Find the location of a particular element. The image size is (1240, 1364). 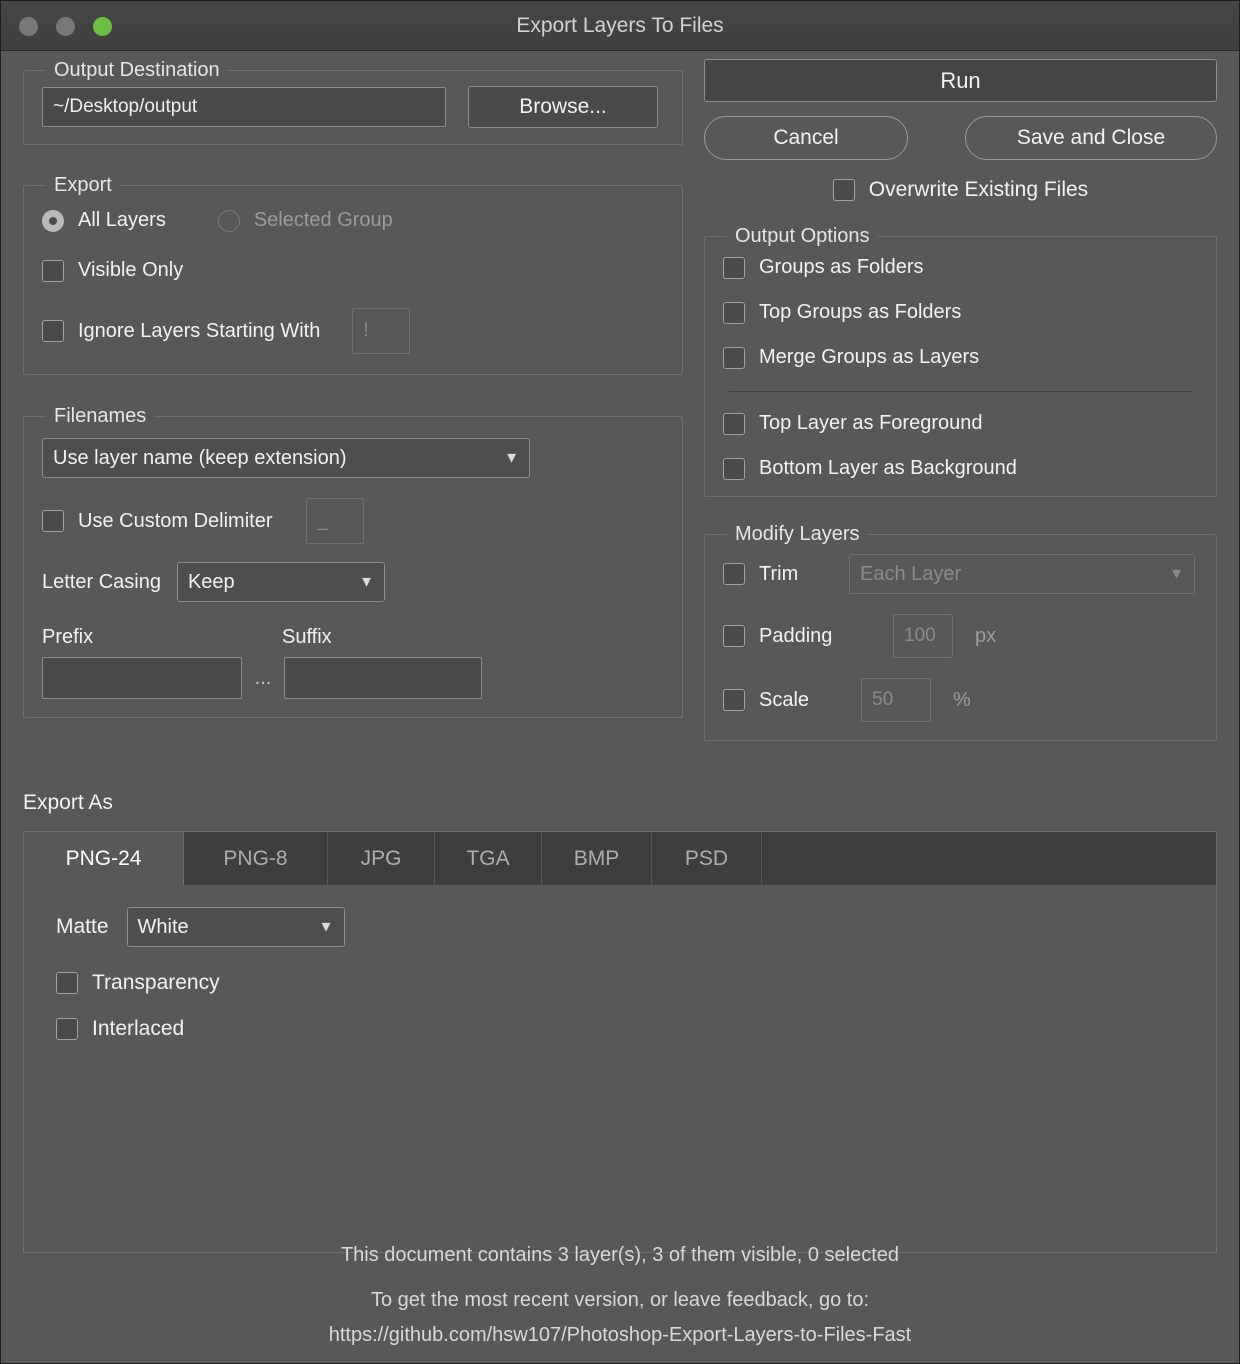

checkbox-trim is located at coordinates (734, 574).